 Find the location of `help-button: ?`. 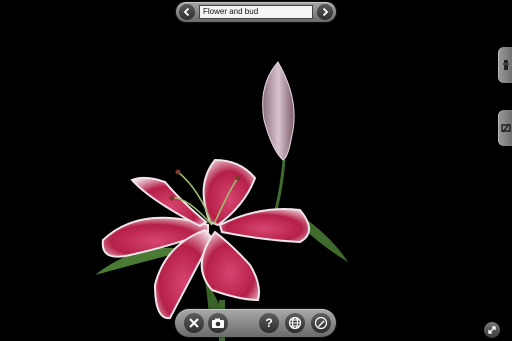

help-button: ? is located at coordinates (269, 323).